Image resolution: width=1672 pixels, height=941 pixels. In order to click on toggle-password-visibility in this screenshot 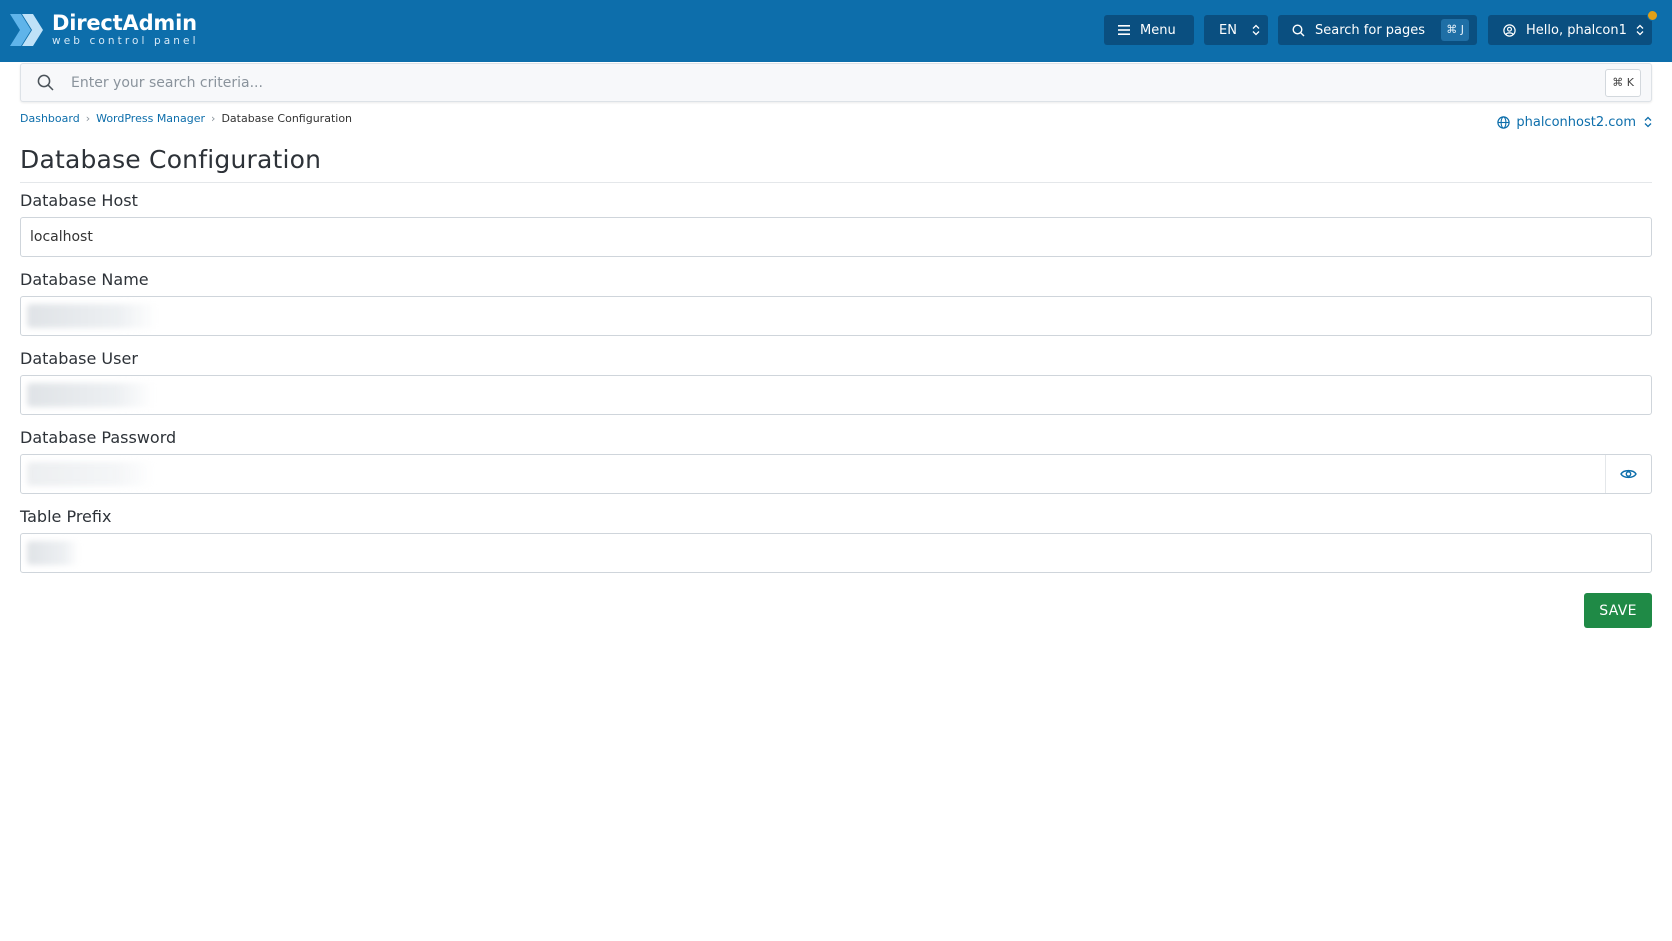, I will do `click(1628, 474)`.